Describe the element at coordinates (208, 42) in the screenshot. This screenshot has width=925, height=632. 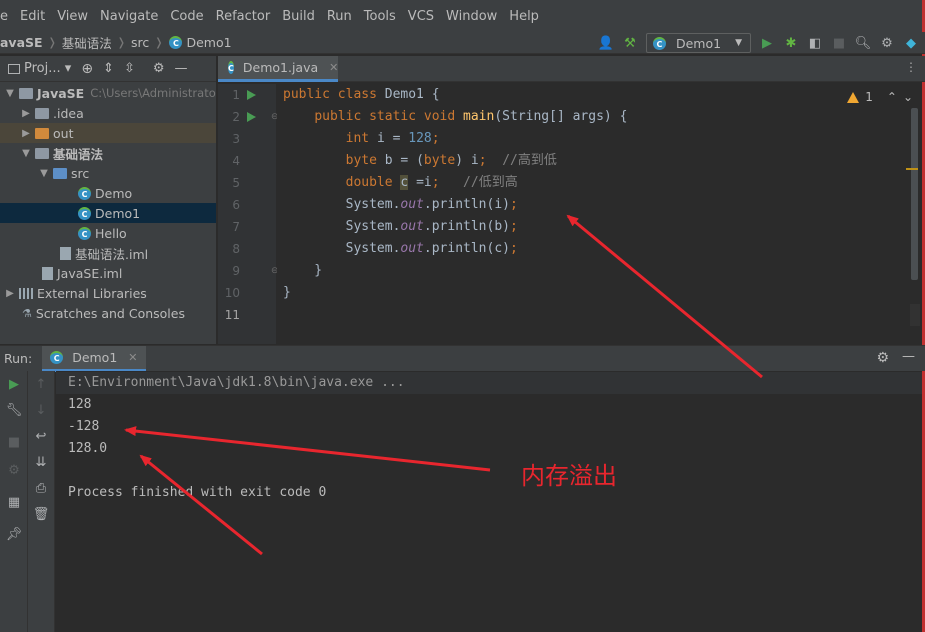
I see `breadcrumb-file: Demo1` at that location.